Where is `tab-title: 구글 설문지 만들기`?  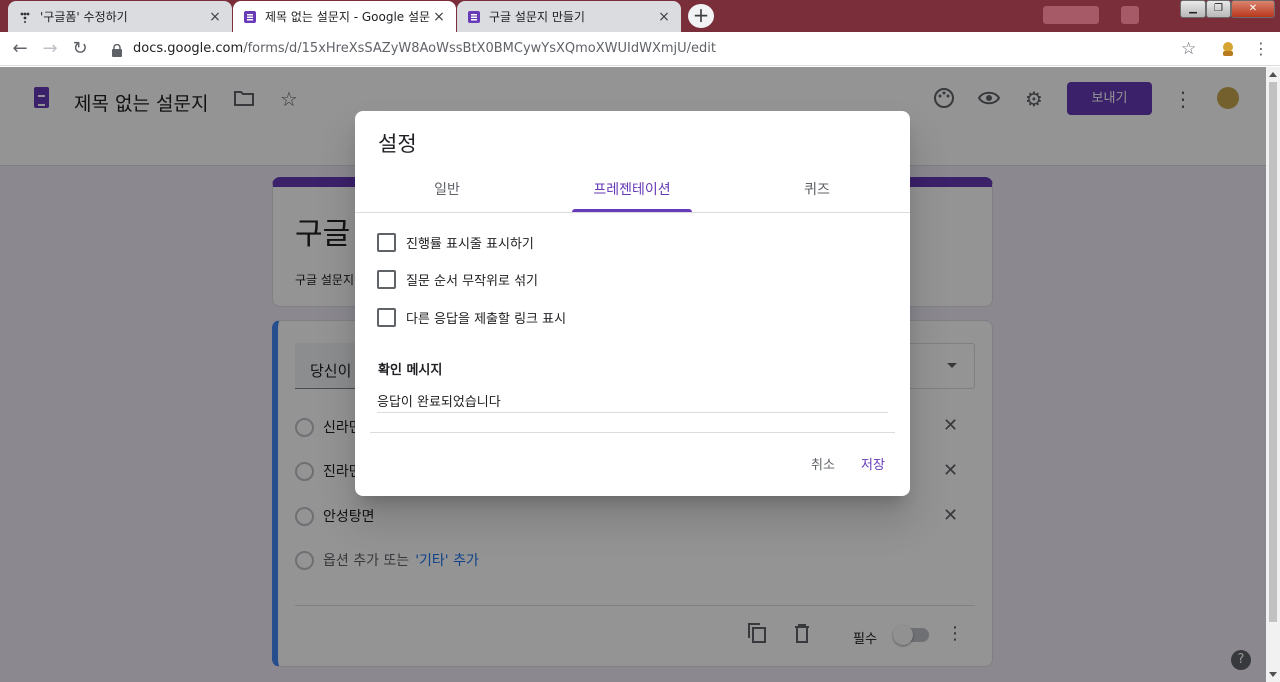
tab-title: 구글 설문지 만들기 is located at coordinates (537, 17).